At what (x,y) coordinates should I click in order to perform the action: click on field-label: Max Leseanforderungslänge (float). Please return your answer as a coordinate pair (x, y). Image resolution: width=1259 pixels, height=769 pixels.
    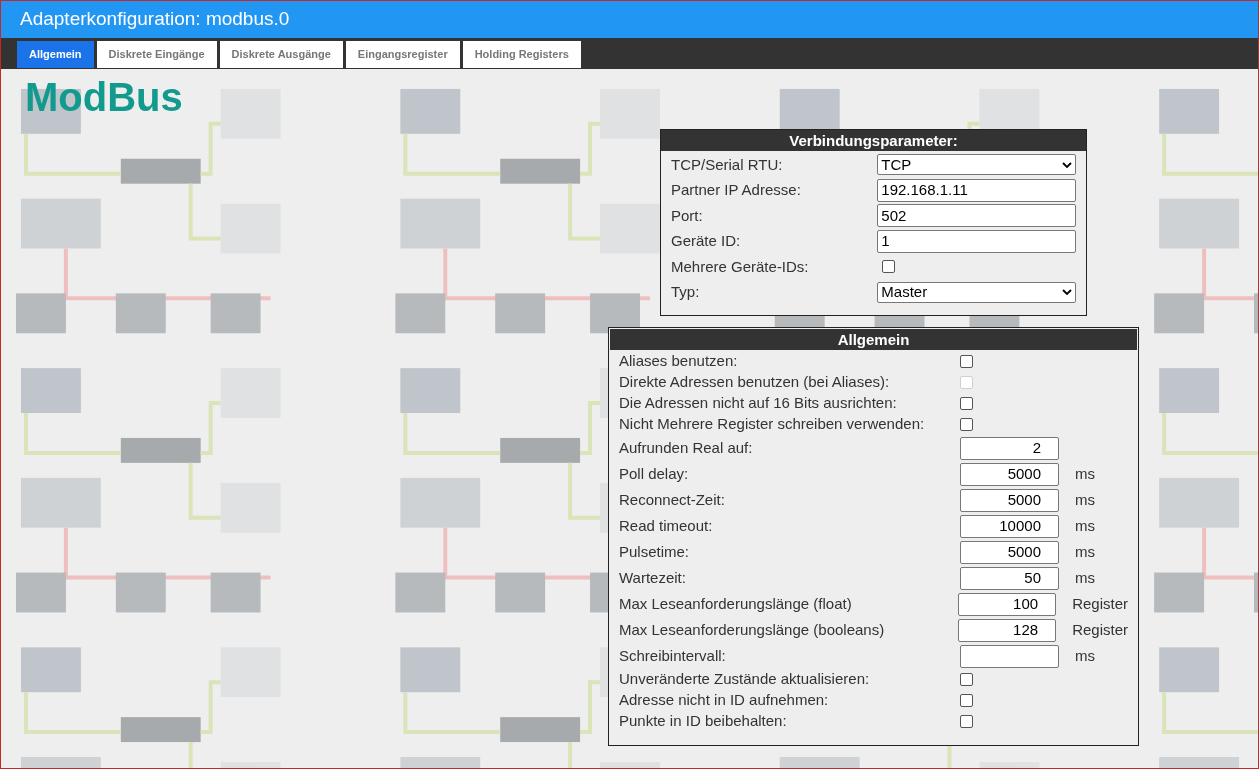
    Looking at the image, I should click on (736, 603).